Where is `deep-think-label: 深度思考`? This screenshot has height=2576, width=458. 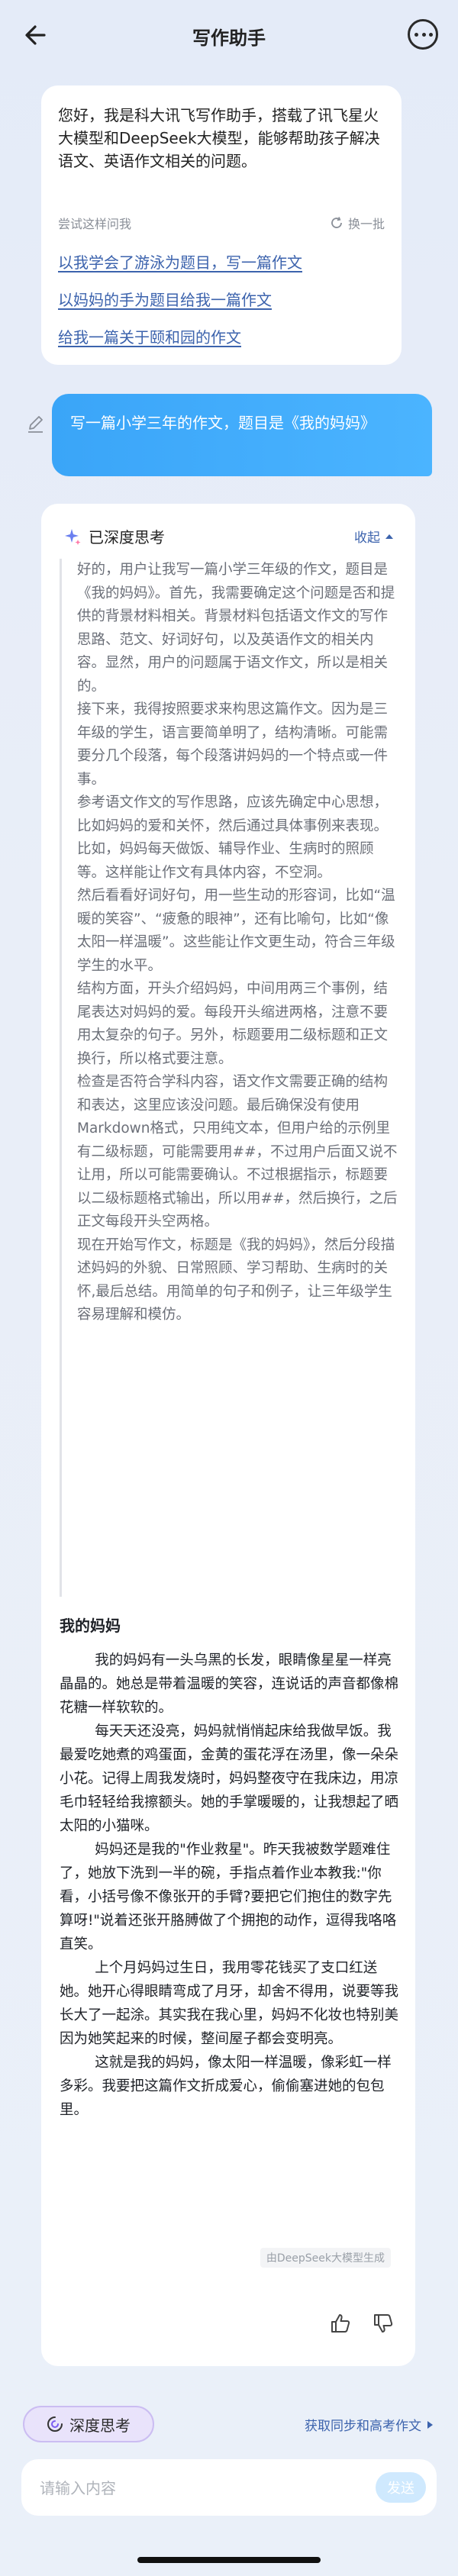
deep-think-label: 深度思考 is located at coordinates (100, 2426).